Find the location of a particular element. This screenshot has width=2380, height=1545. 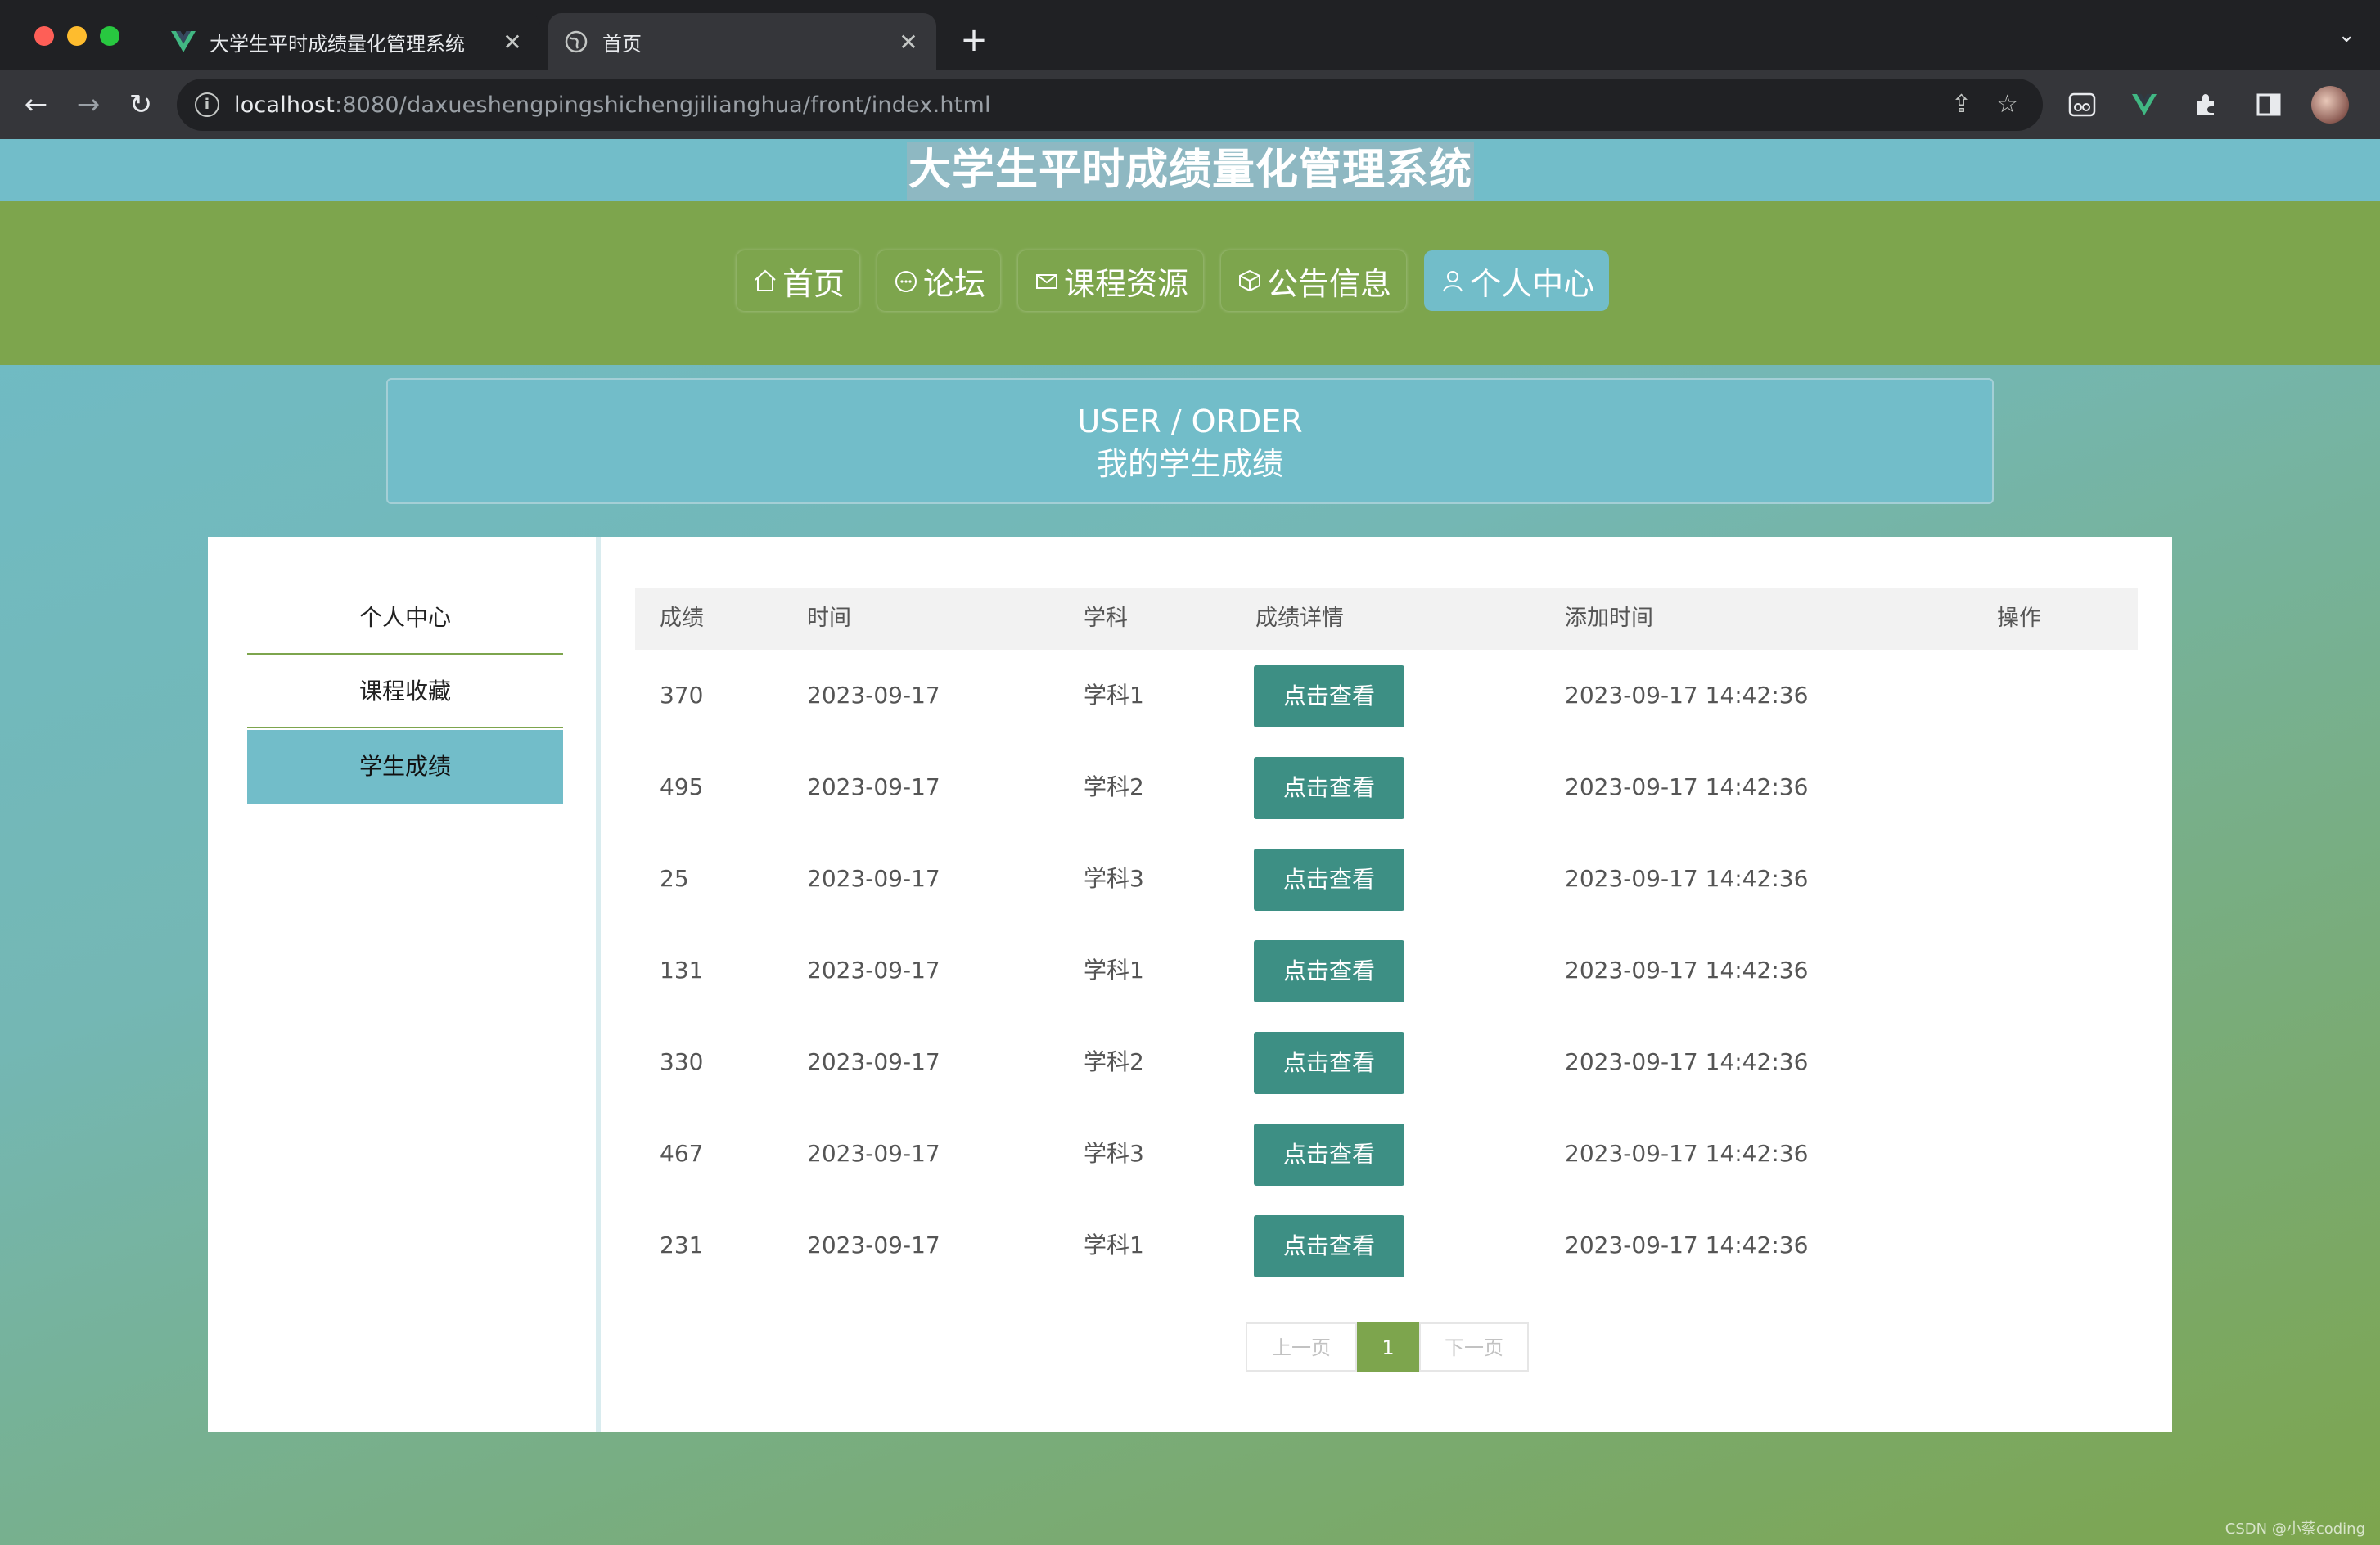

score-cell: 25 is located at coordinates (675, 878).